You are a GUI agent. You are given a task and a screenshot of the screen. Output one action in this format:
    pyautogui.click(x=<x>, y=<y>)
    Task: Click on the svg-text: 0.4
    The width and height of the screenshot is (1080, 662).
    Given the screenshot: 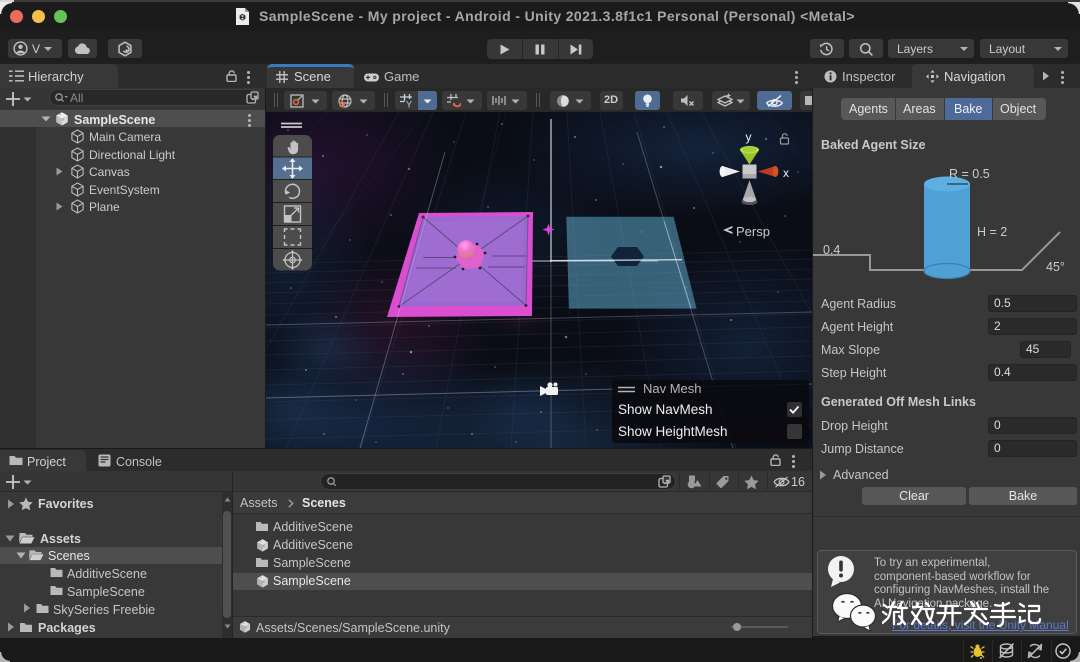 What is the action you would take?
    pyautogui.click(x=831, y=250)
    